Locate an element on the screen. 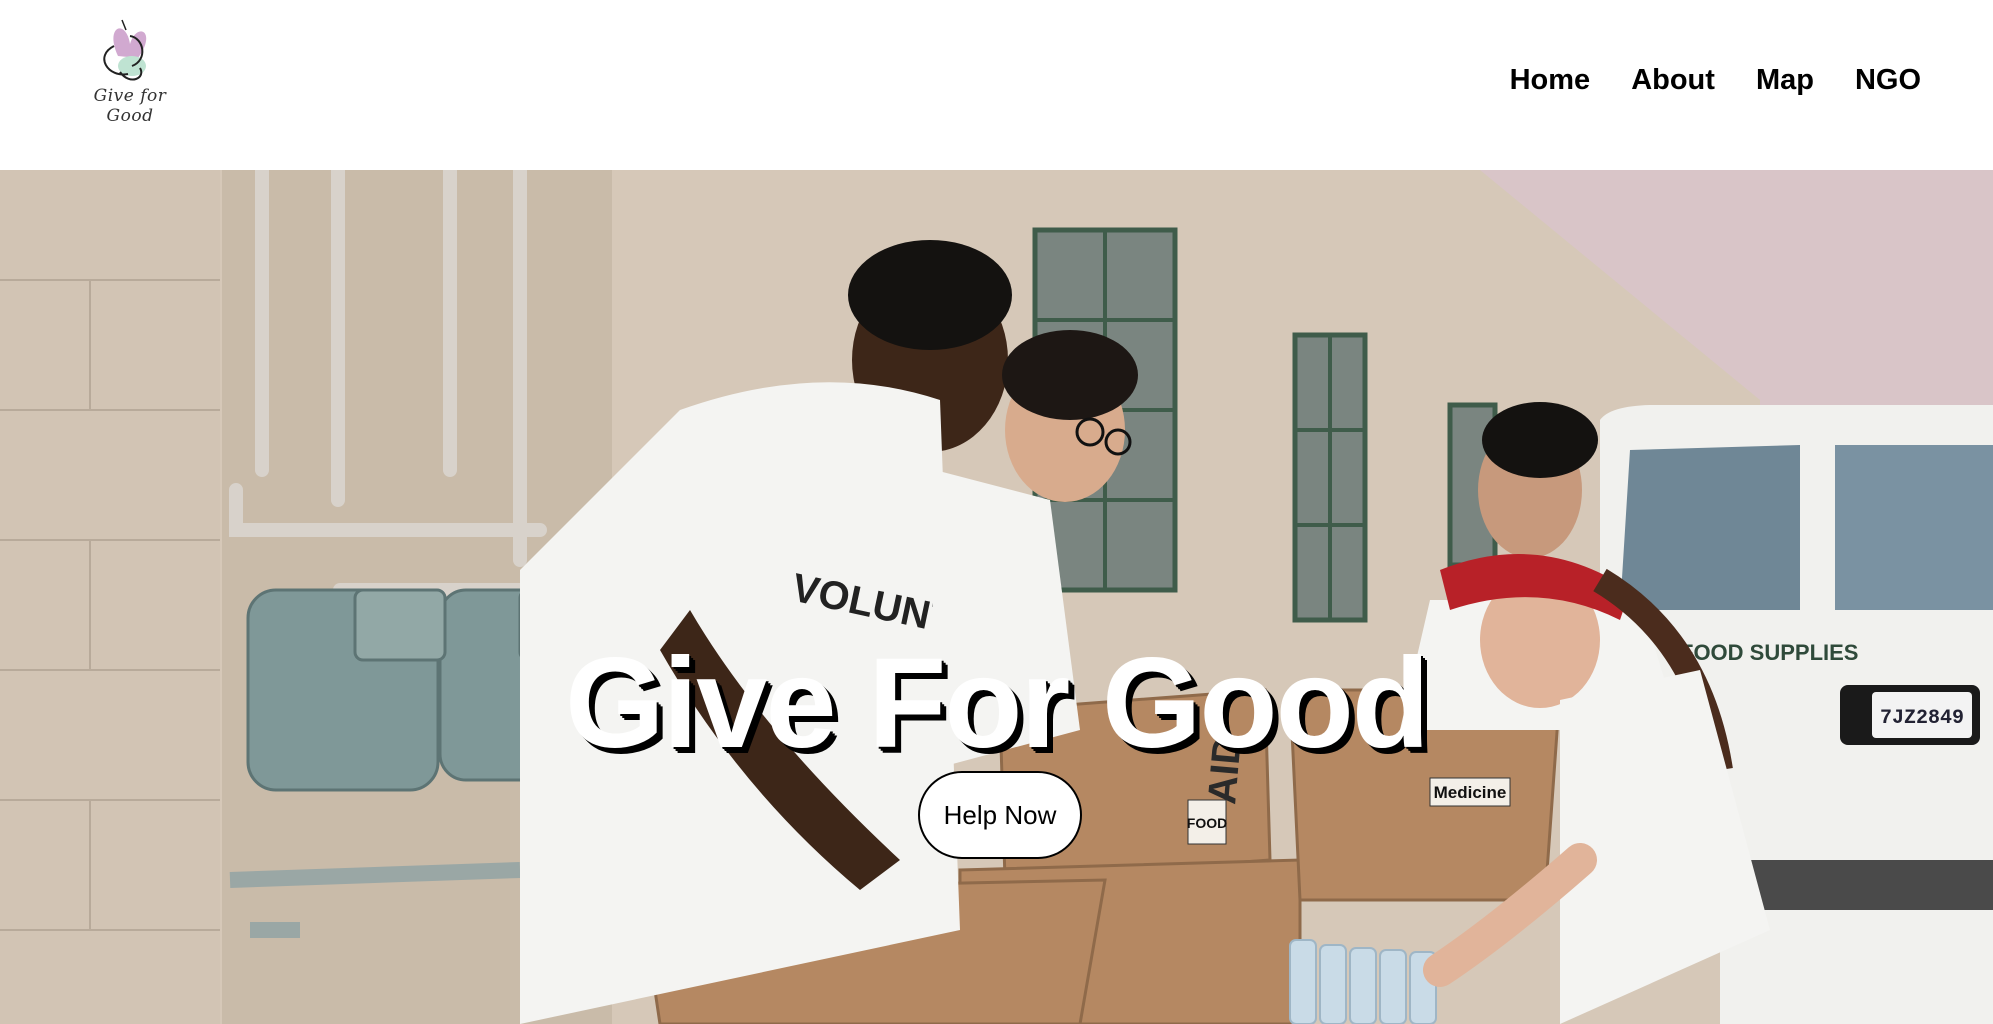 Image resolution: width=1993 pixels, height=1024 pixels. nav-map: Map is located at coordinates (1785, 80).